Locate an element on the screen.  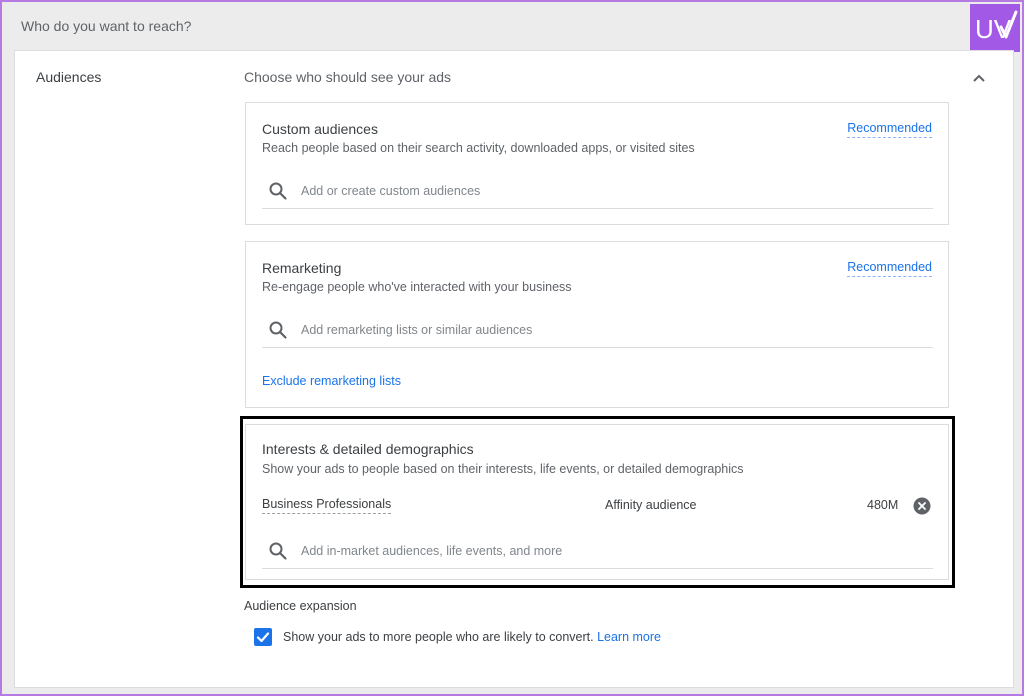
check-icon is located at coordinates (263, 637).